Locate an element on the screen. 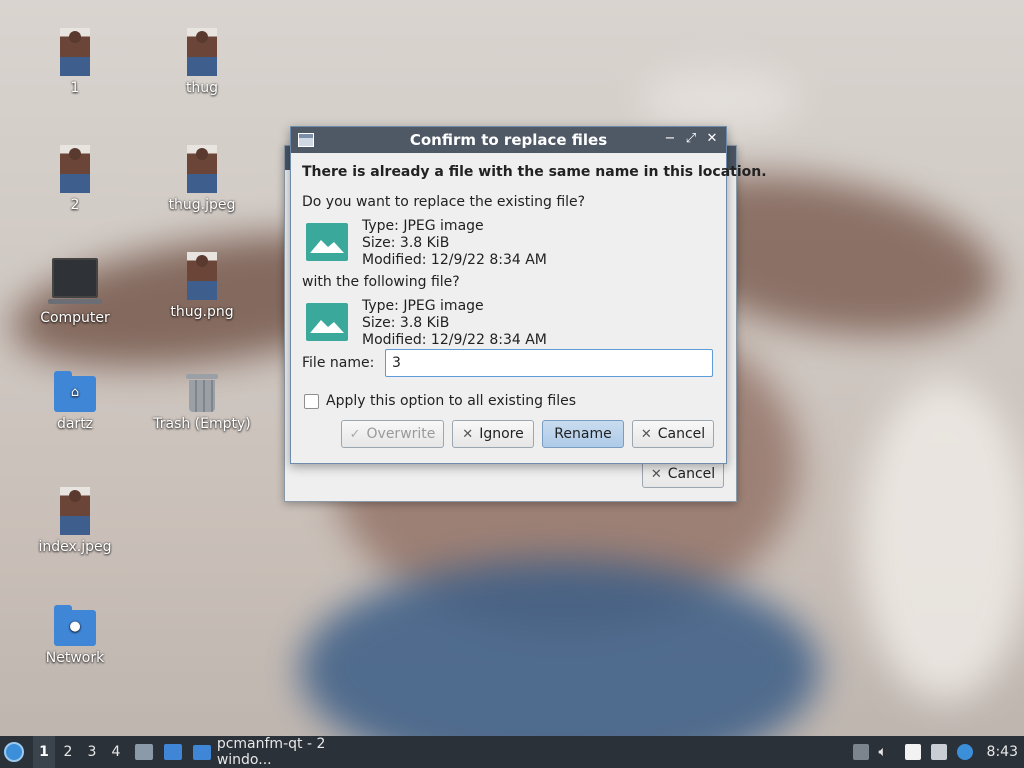 This screenshot has height=768, width=1024. new-file-size: Size: 3.8 KiB is located at coordinates (406, 323).